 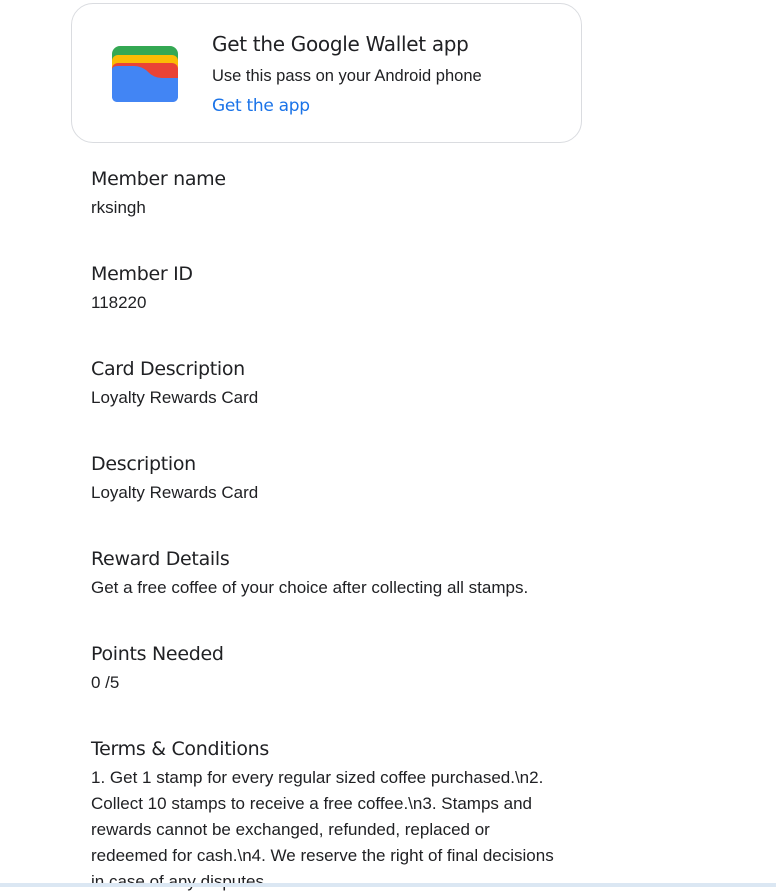 What do you see at coordinates (331, 213) in the screenshot?
I see `member-name-field: Member name rksingh` at bounding box center [331, 213].